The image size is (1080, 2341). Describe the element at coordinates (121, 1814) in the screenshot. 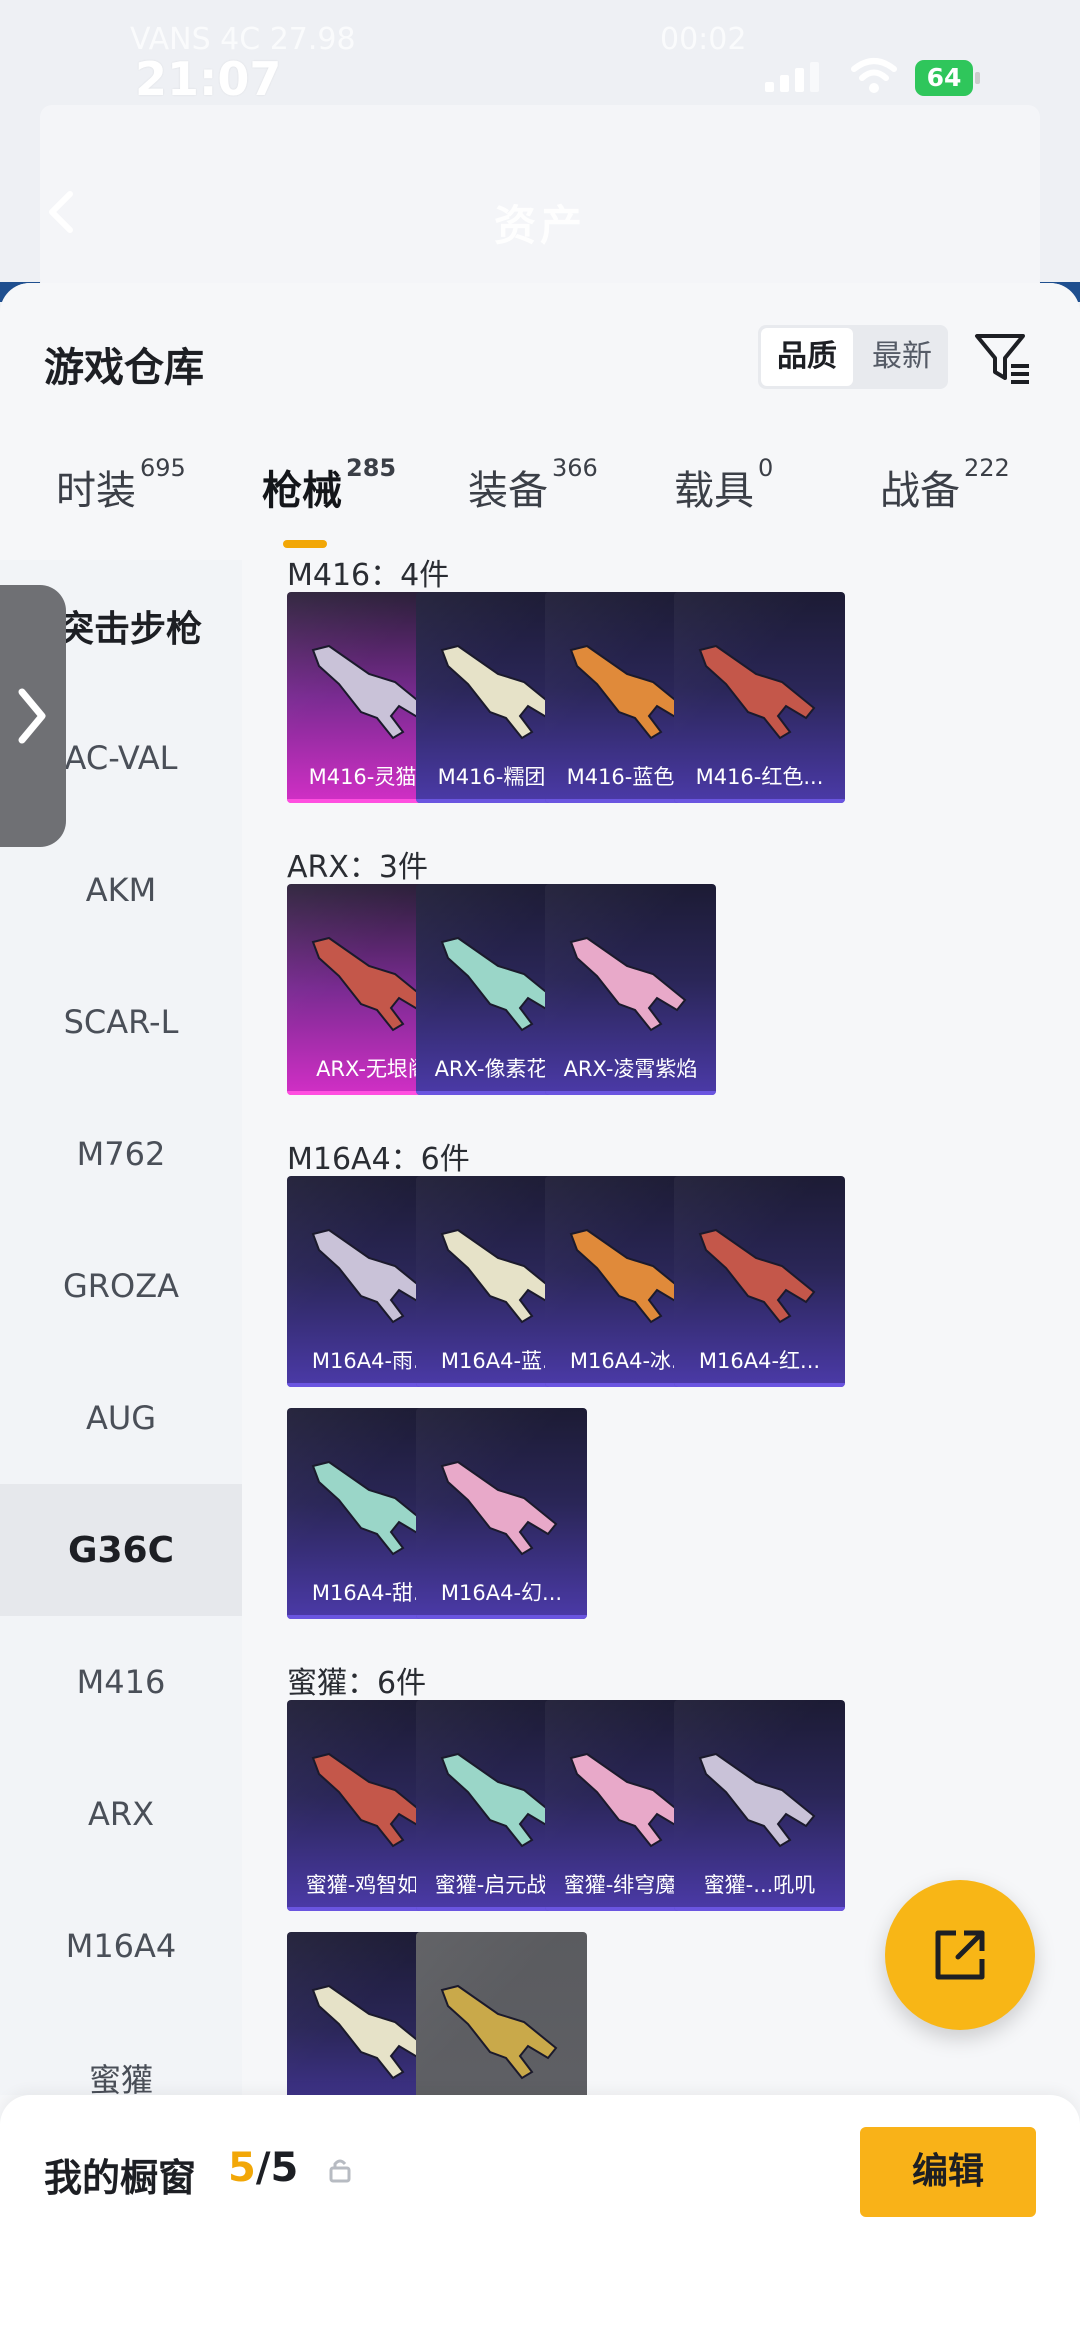

I see `sidebar-item-arx: ARX` at that location.